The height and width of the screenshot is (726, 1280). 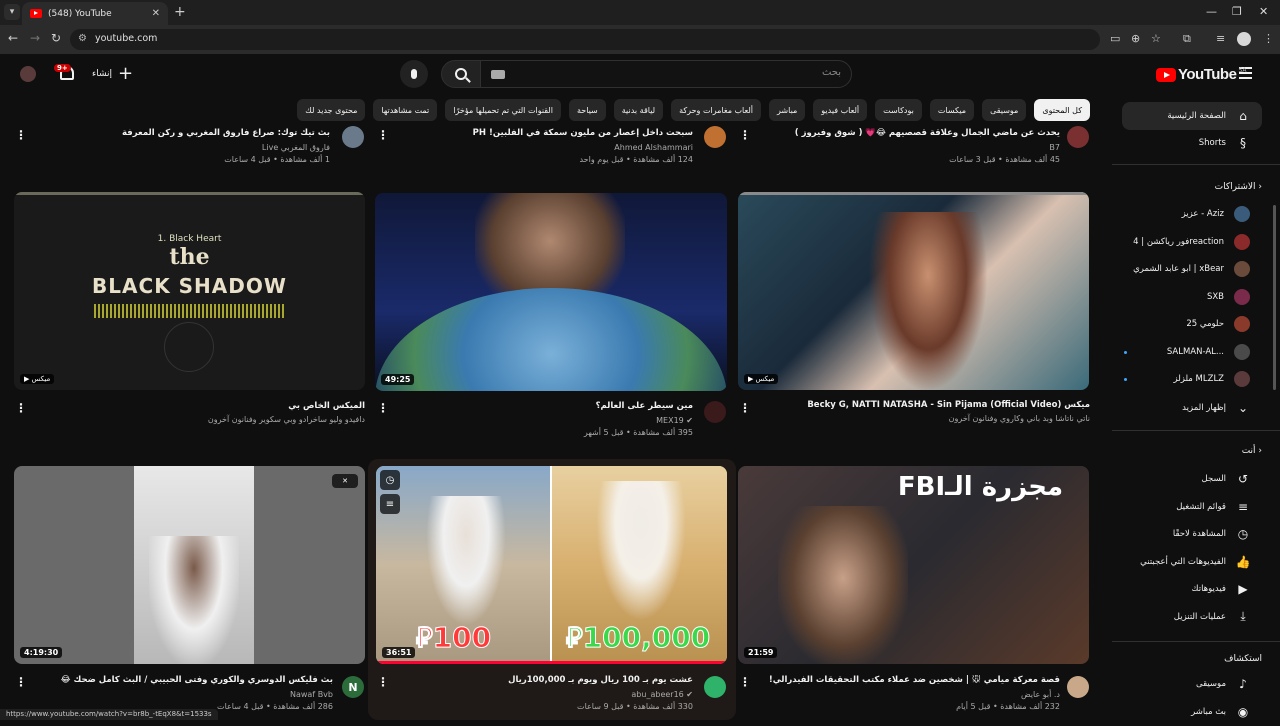 What do you see at coordinates (952, 110) in the screenshot?
I see `filter-chip: ميكسات` at bounding box center [952, 110].